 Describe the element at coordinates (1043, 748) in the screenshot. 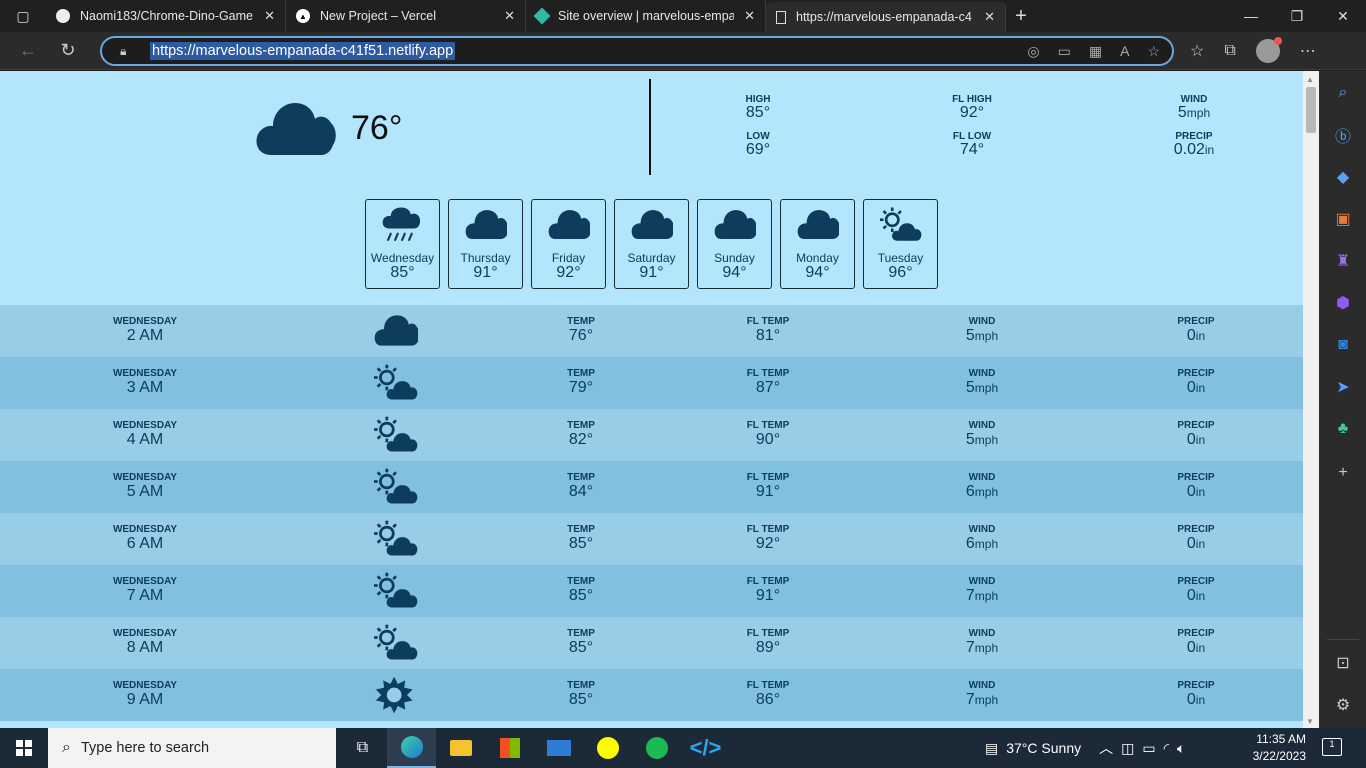

I see `weather-text: 37°C Sunny` at that location.